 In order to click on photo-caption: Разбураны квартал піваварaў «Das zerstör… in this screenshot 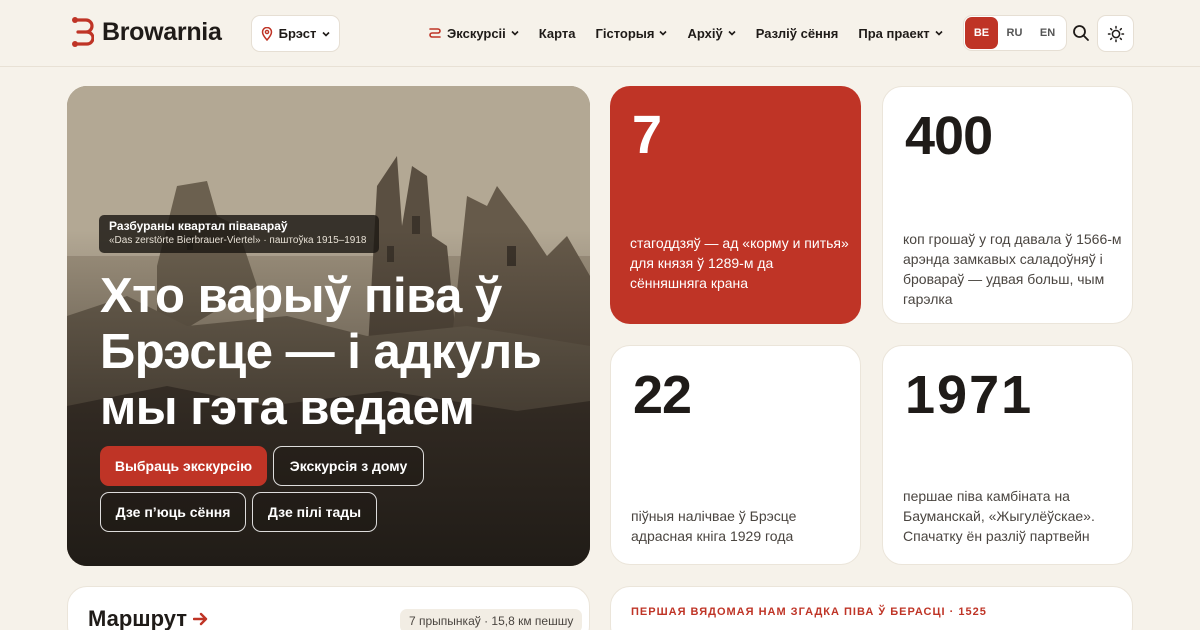, I will do `click(239, 234)`.